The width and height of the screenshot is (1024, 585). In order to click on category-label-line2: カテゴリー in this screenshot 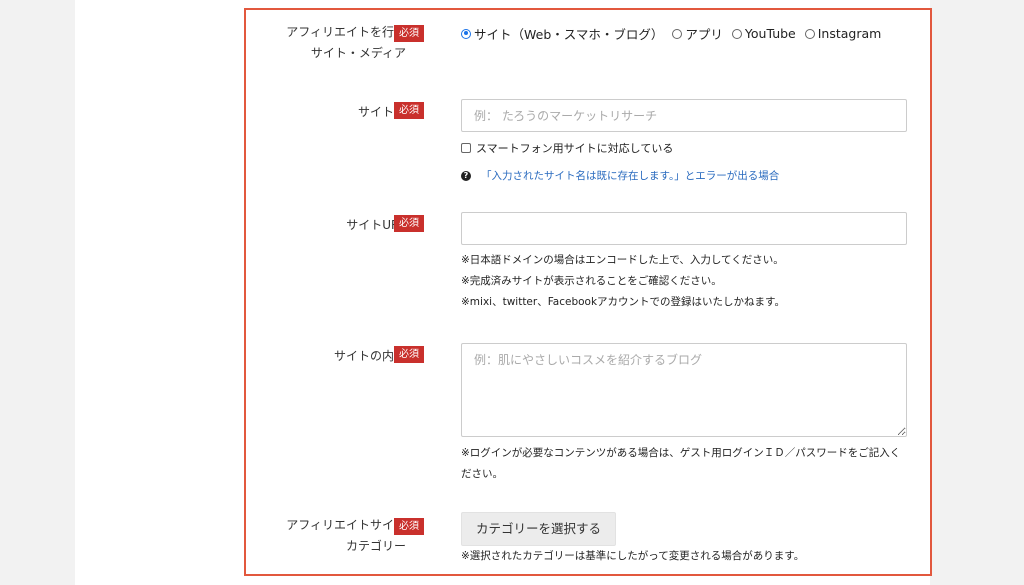, I will do `click(375, 546)`.